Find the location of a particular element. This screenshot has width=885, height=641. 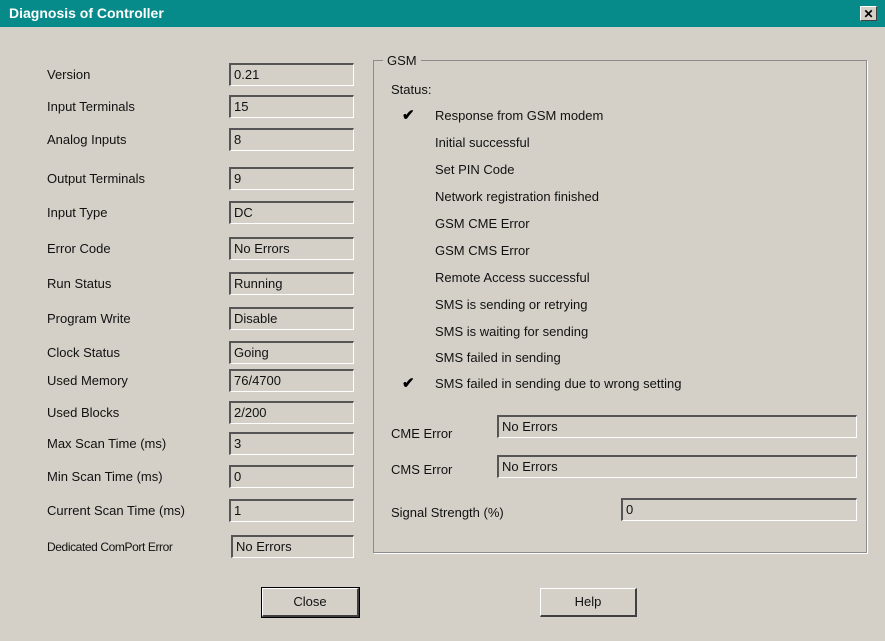

field-used-memory: 76/4700 is located at coordinates (291, 380).